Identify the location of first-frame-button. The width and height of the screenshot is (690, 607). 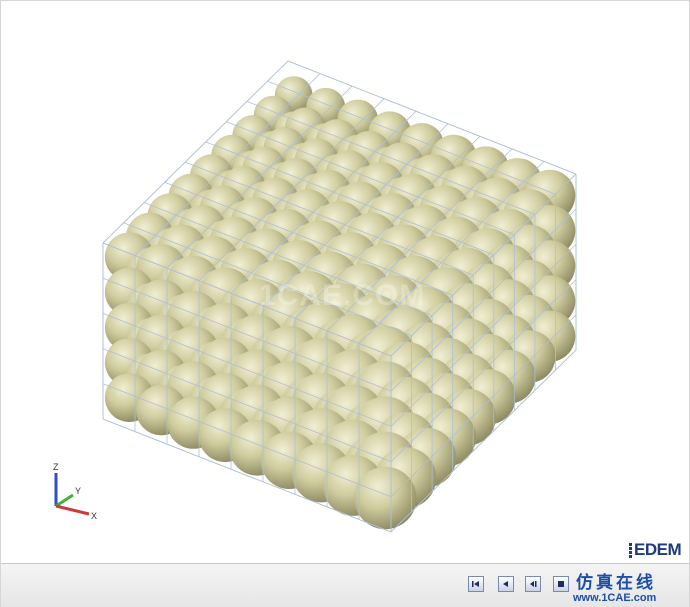
(476, 584).